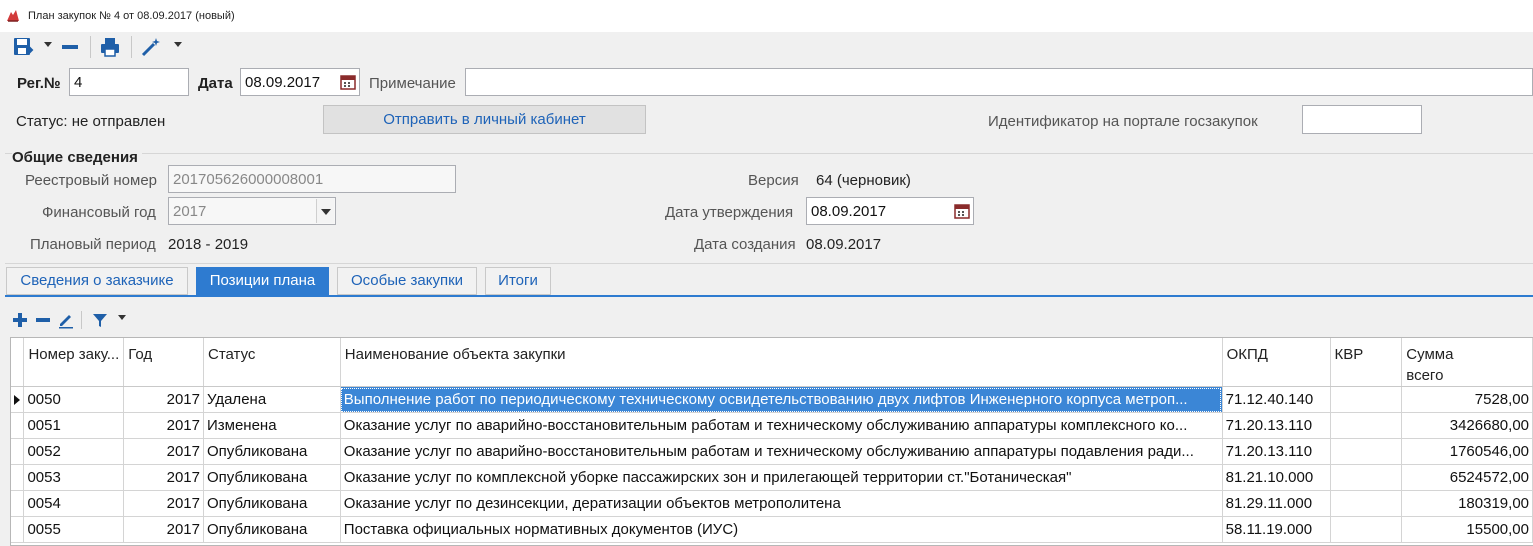 The height and width of the screenshot is (546, 1533). I want to click on date-value: 08.09.2017, so click(283, 82).